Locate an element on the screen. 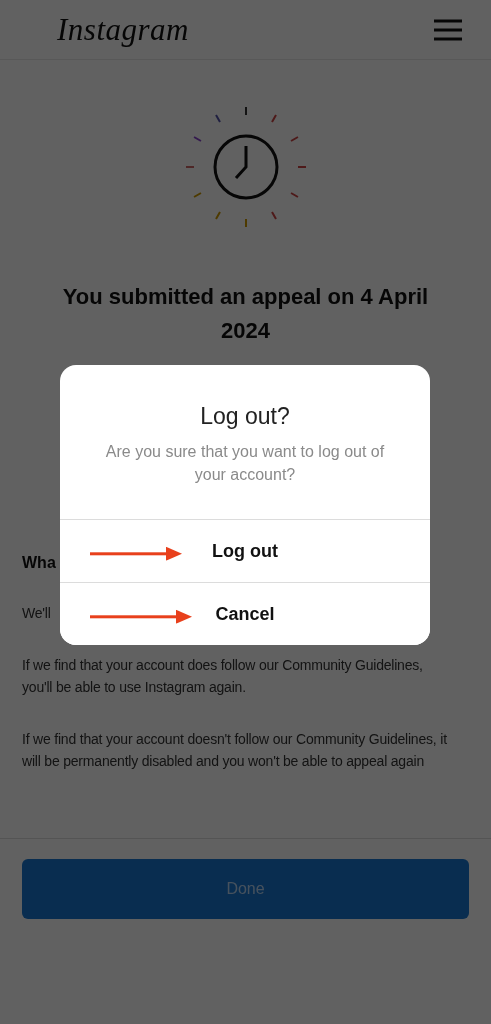 The image size is (491, 1024). info-paragraph: If we find that your account does follow our Community Guidelines, you'll be able to use Instagram again. is located at coordinates (223, 676).